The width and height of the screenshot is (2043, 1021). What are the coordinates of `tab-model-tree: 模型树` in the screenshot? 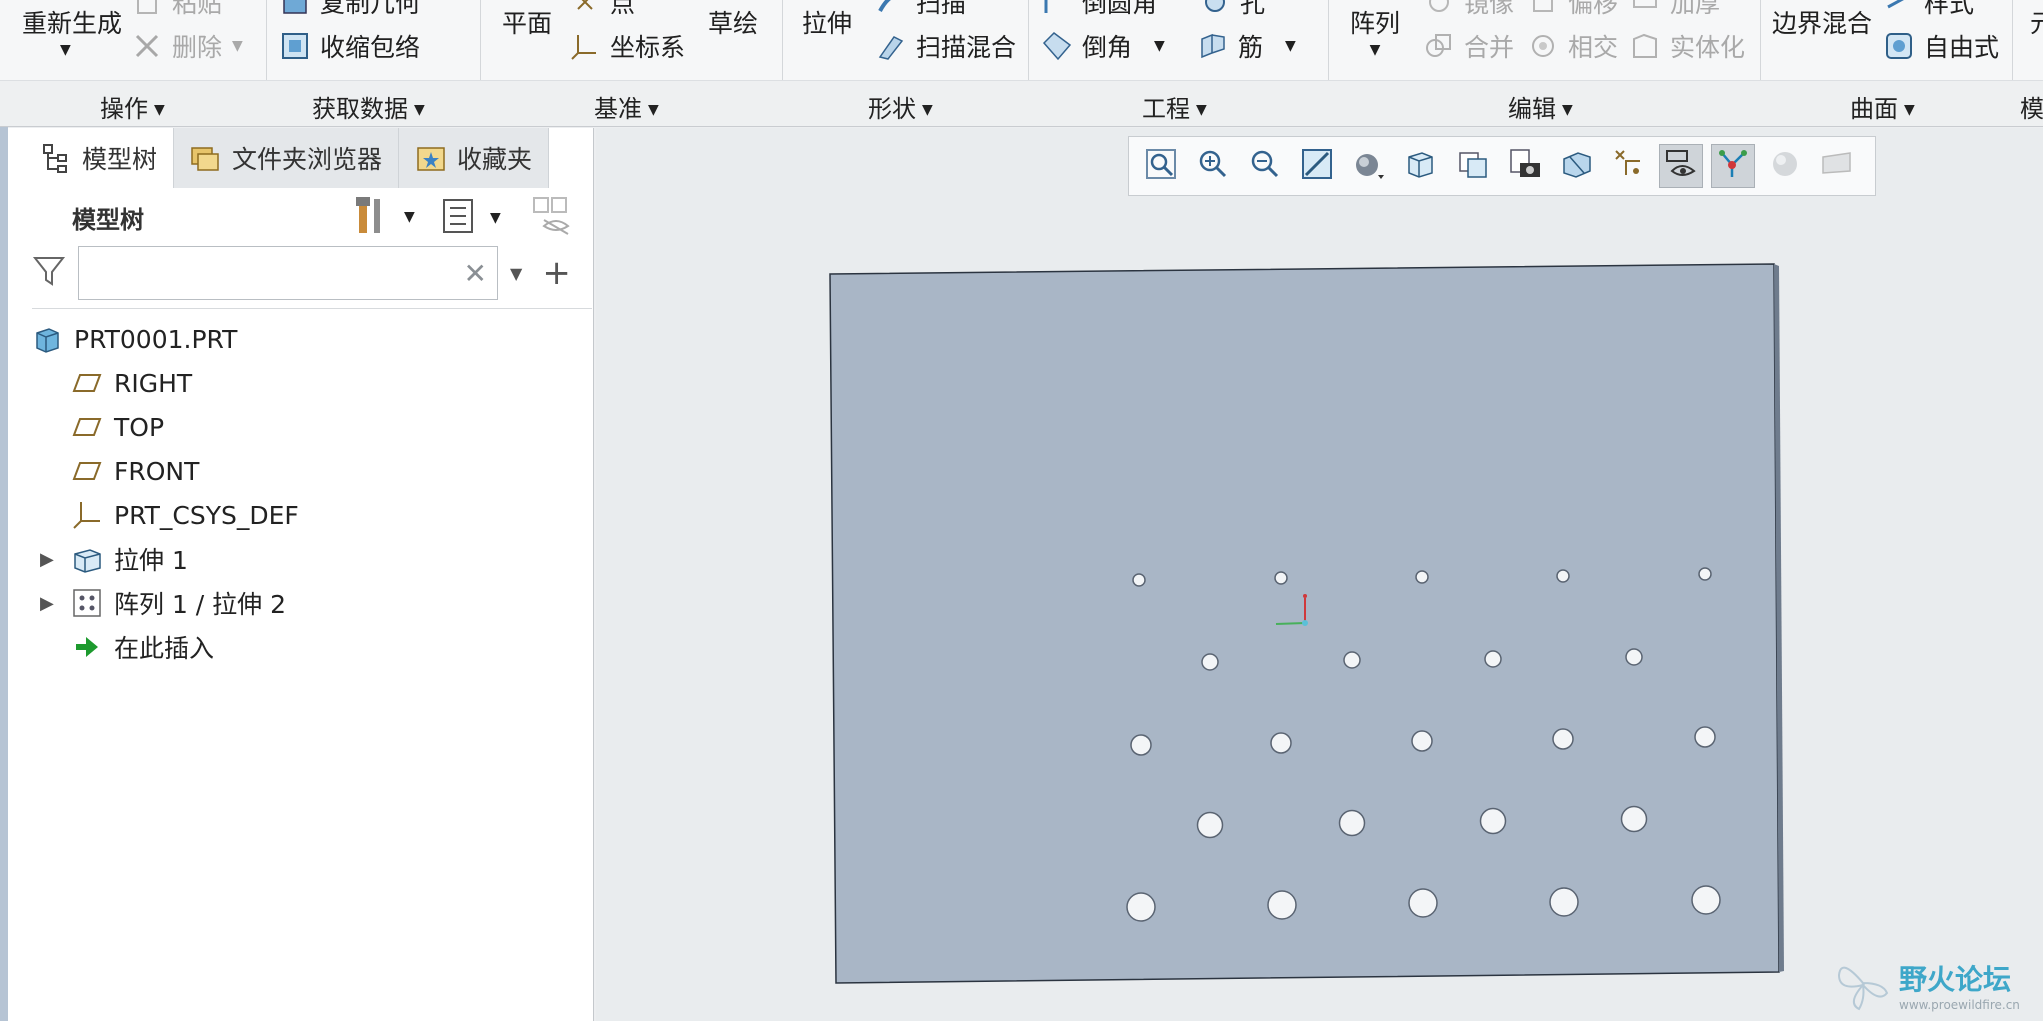 It's located at (99, 158).